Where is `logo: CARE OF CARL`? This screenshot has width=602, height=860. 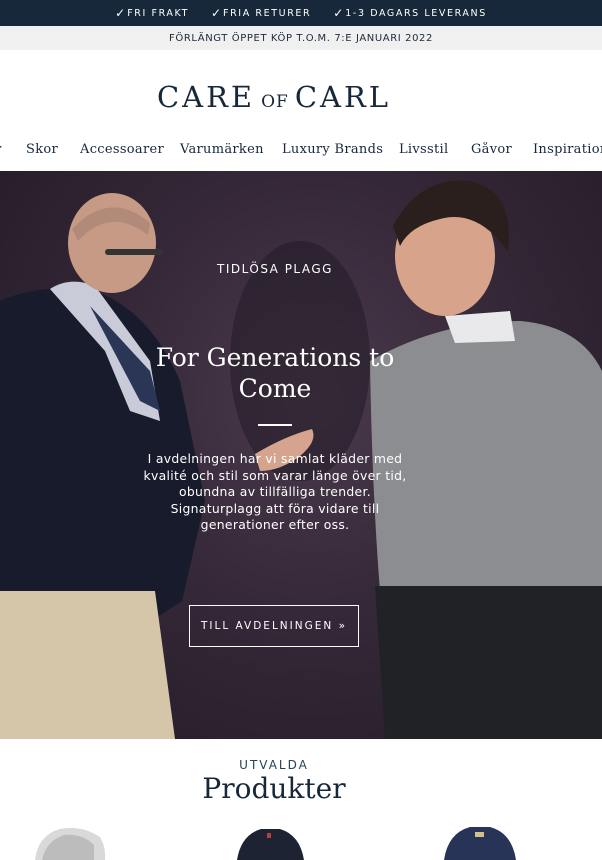 logo: CARE OF CARL is located at coordinates (274, 97).